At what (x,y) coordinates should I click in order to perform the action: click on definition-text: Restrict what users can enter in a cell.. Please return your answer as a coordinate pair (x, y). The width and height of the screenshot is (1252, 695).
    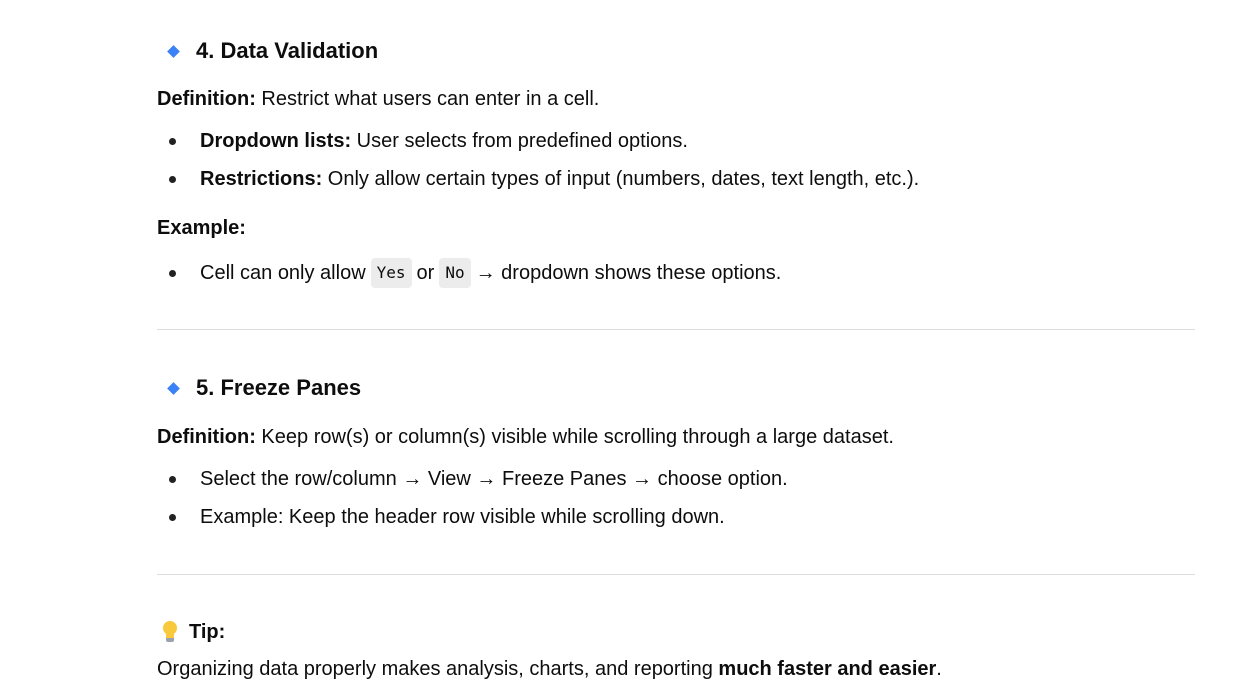
    Looking at the image, I should click on (427, 99).